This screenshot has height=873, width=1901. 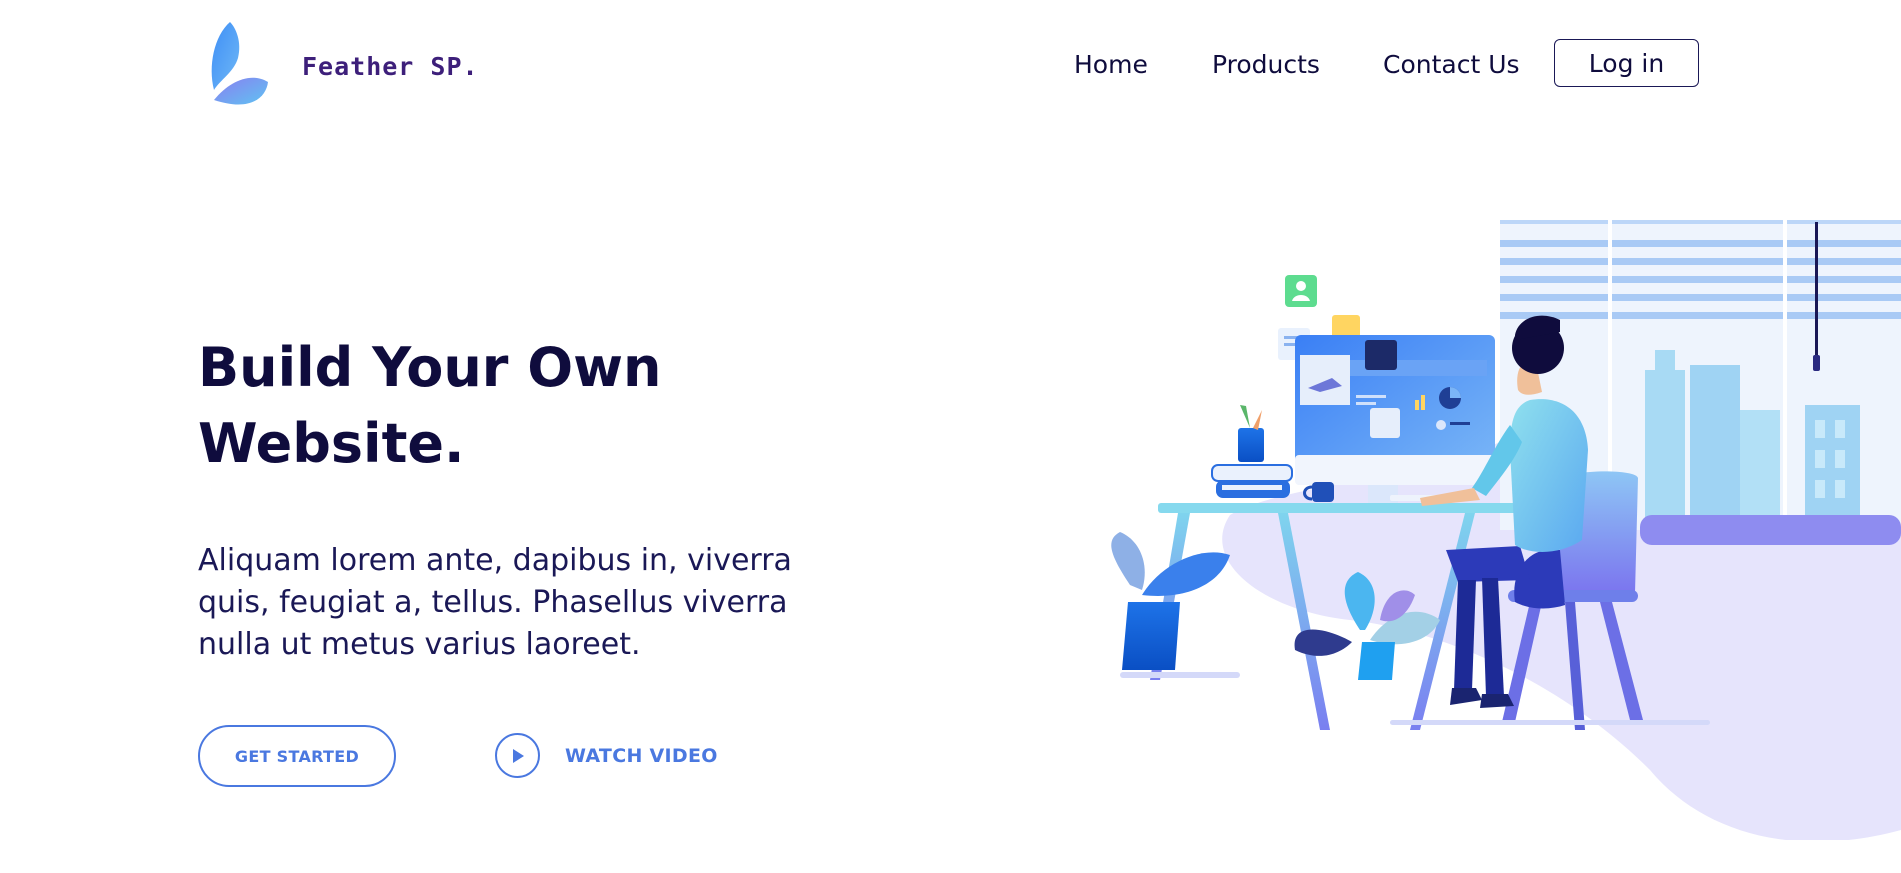 I want to click on hero-title-line-1: Build Your Own, so click(x=430, y=367).